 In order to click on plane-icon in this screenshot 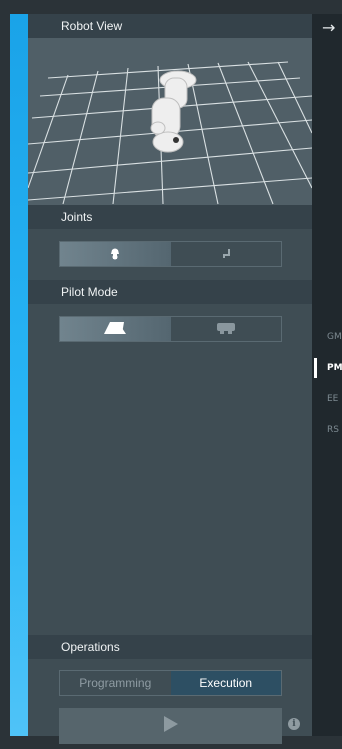, I will do `click(115, 329)`.